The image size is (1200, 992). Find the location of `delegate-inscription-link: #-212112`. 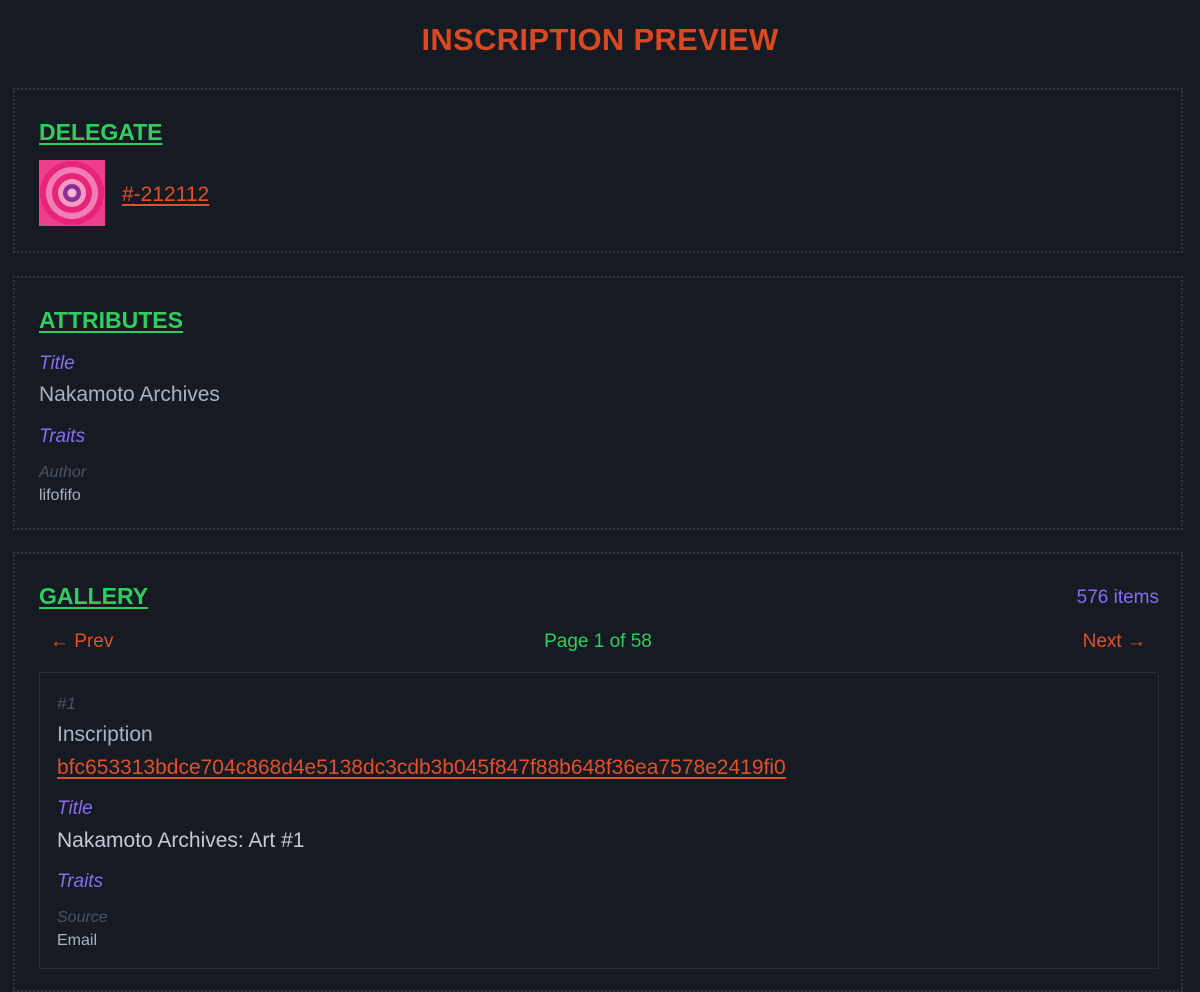

delegate-inscription-link: #-212112 is located at coordinates (165, 195).